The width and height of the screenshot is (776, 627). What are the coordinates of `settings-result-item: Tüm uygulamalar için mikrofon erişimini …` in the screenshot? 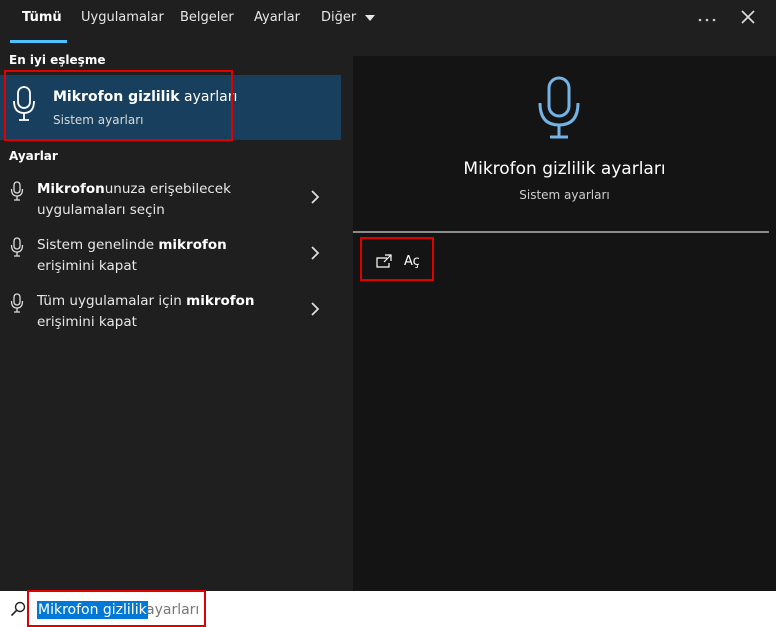 It's located at (170, 319).